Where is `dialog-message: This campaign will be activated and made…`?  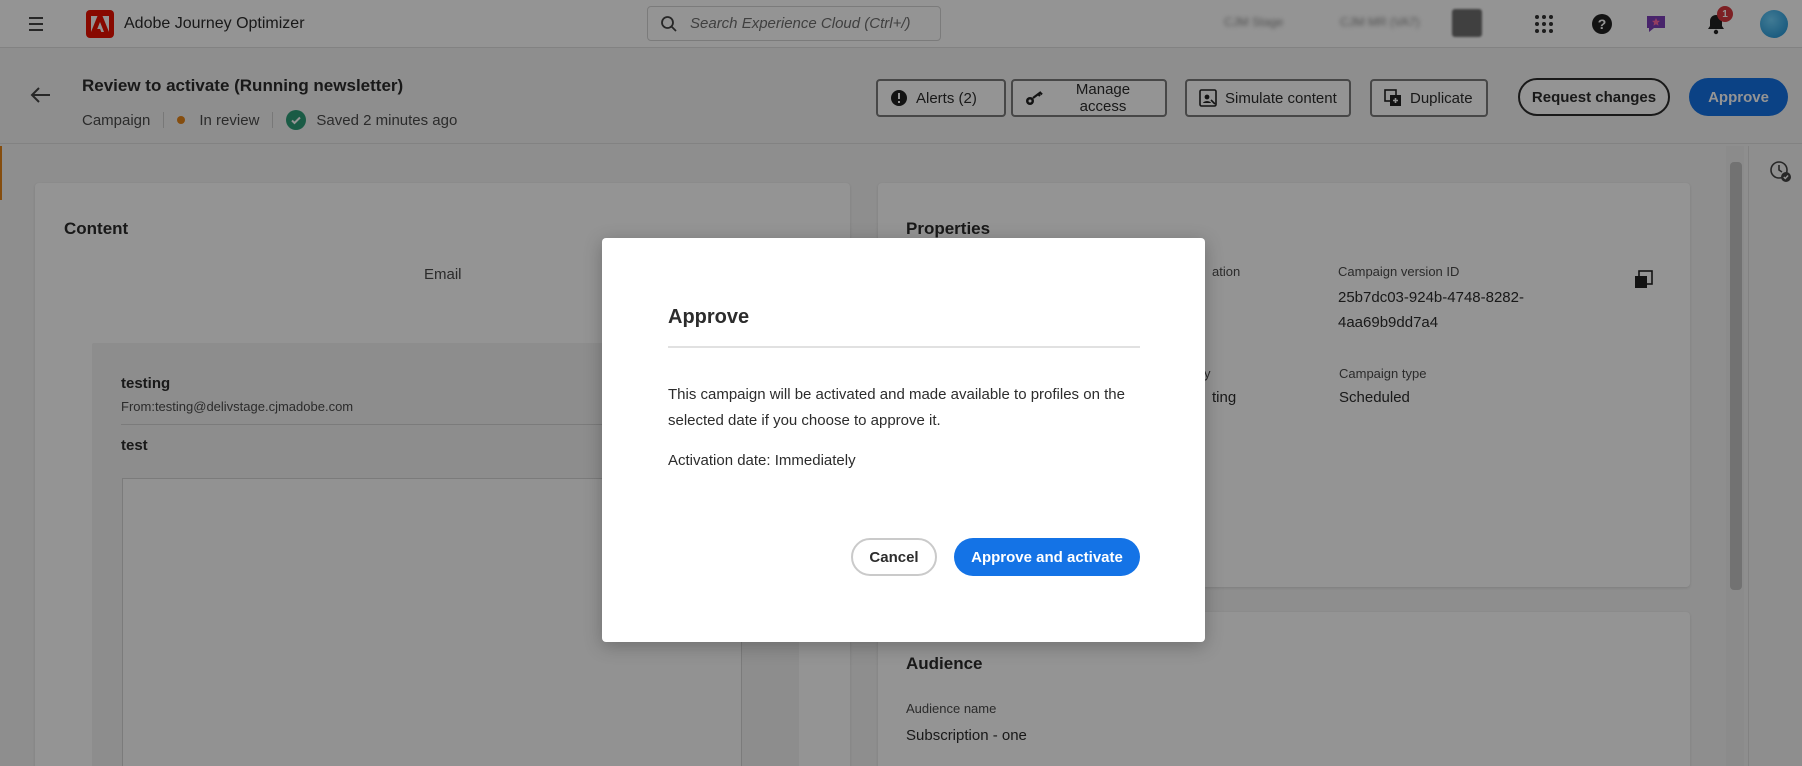
dialog-message: This campaign will be activated and made… is located at coordinates (896, 407).